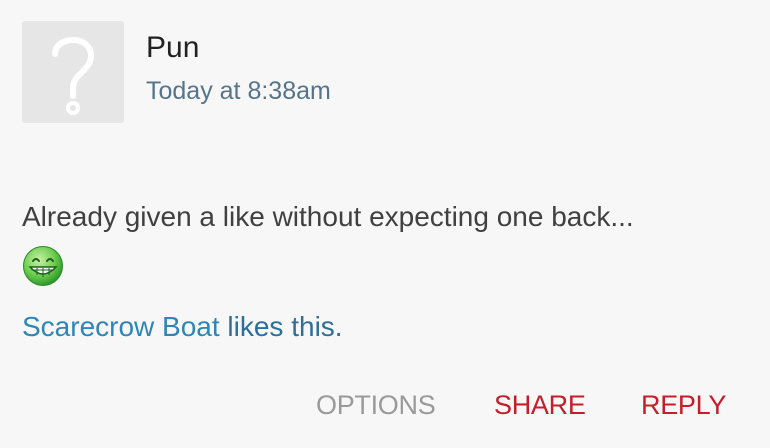 Image resolution: width=770 pixels, height=448 pixels. What do you see at coordinates (43, 266) in the screenshot?
I see `grinning-face-emoji-icon` at bounding box center [43, 266].